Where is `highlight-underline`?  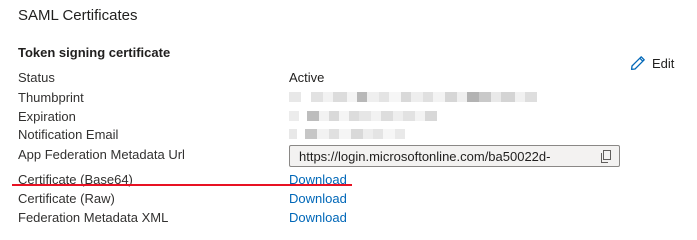
highlight-underline is located at coordinates (182, 185).